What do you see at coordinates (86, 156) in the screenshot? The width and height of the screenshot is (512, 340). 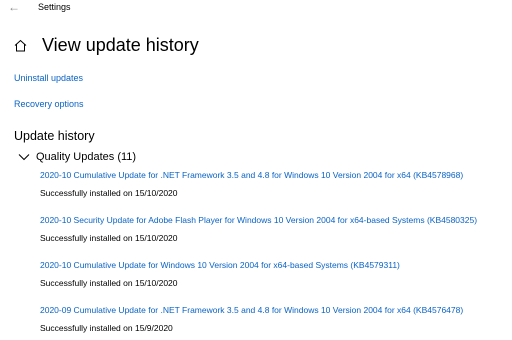 I see `quality-updates-label: Quality Updates (11)` at bounding box center [86, 156].